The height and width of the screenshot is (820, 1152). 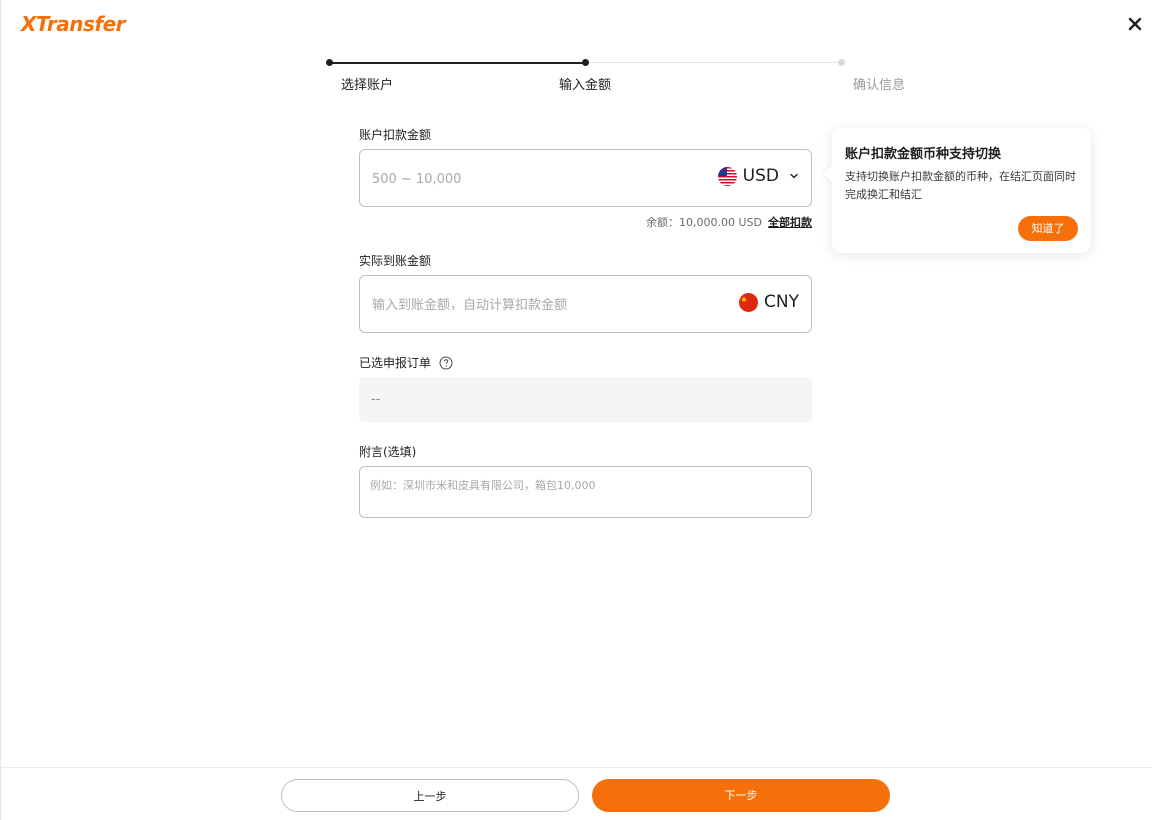 What do you see at coordinates (522, 179) in the screenshot?
I see `debit-amount-input` at bounding box center [522, 179].